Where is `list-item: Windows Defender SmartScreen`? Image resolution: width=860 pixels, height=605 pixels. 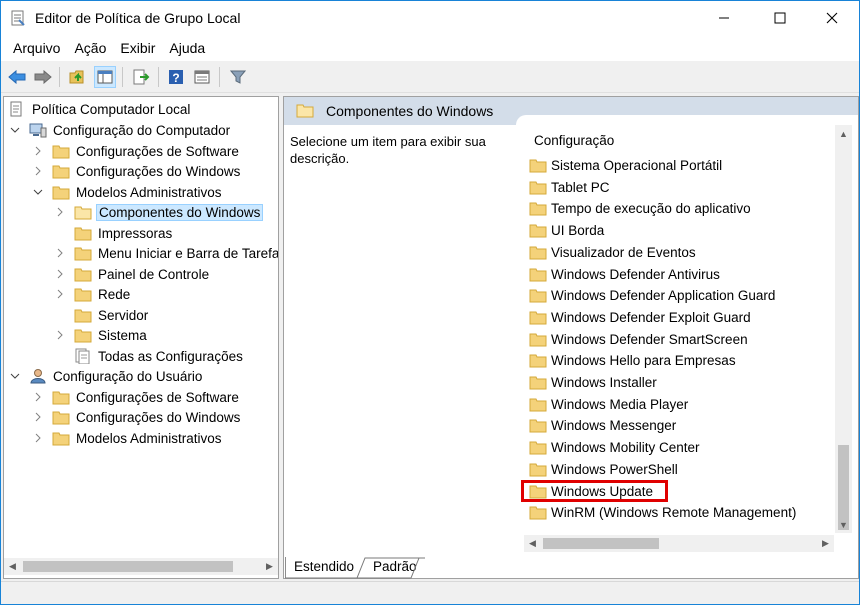 list-item: Windows Defender SmartScreen is located at coordinates (638, 339).